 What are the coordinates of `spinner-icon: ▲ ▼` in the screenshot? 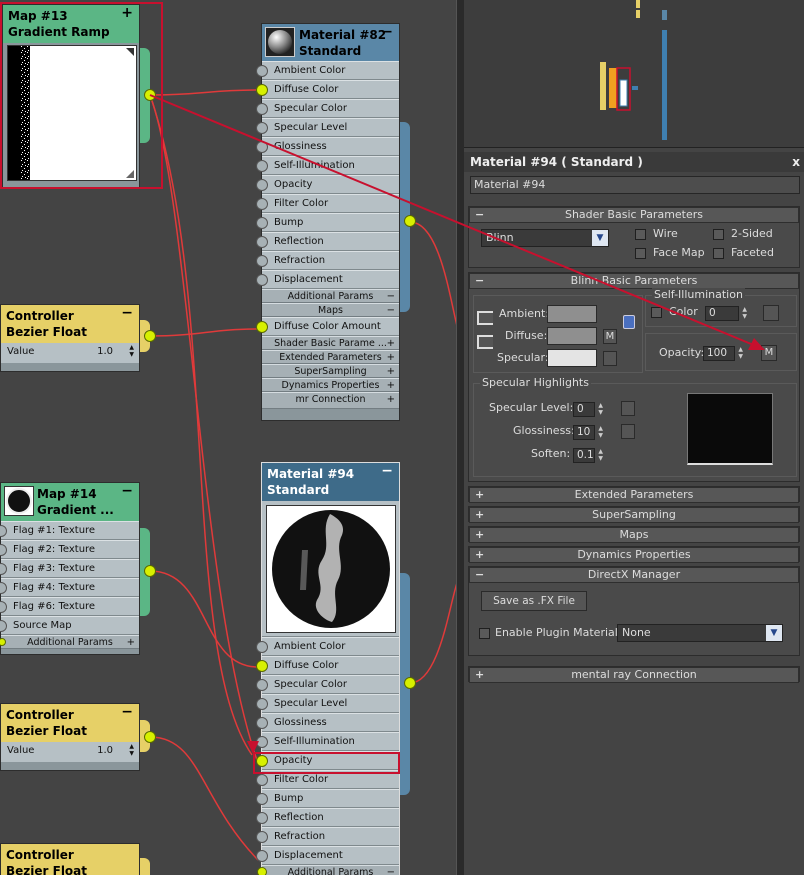 It's located at (131, 750).